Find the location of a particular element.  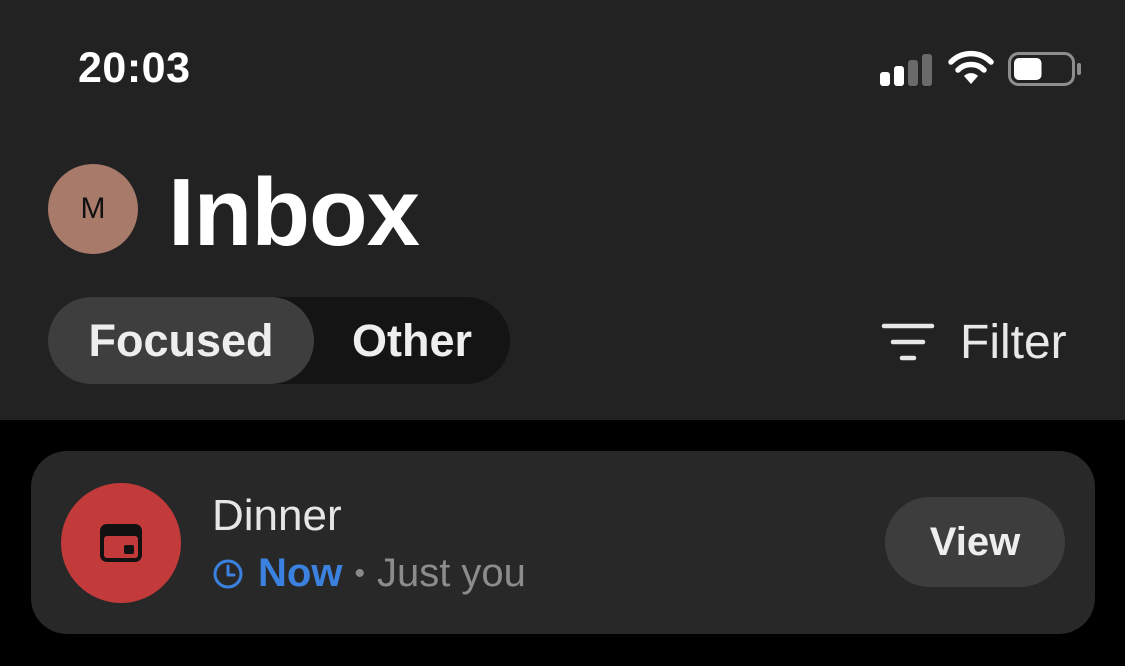

account-avatar: M is located at coordinates (93, 209).